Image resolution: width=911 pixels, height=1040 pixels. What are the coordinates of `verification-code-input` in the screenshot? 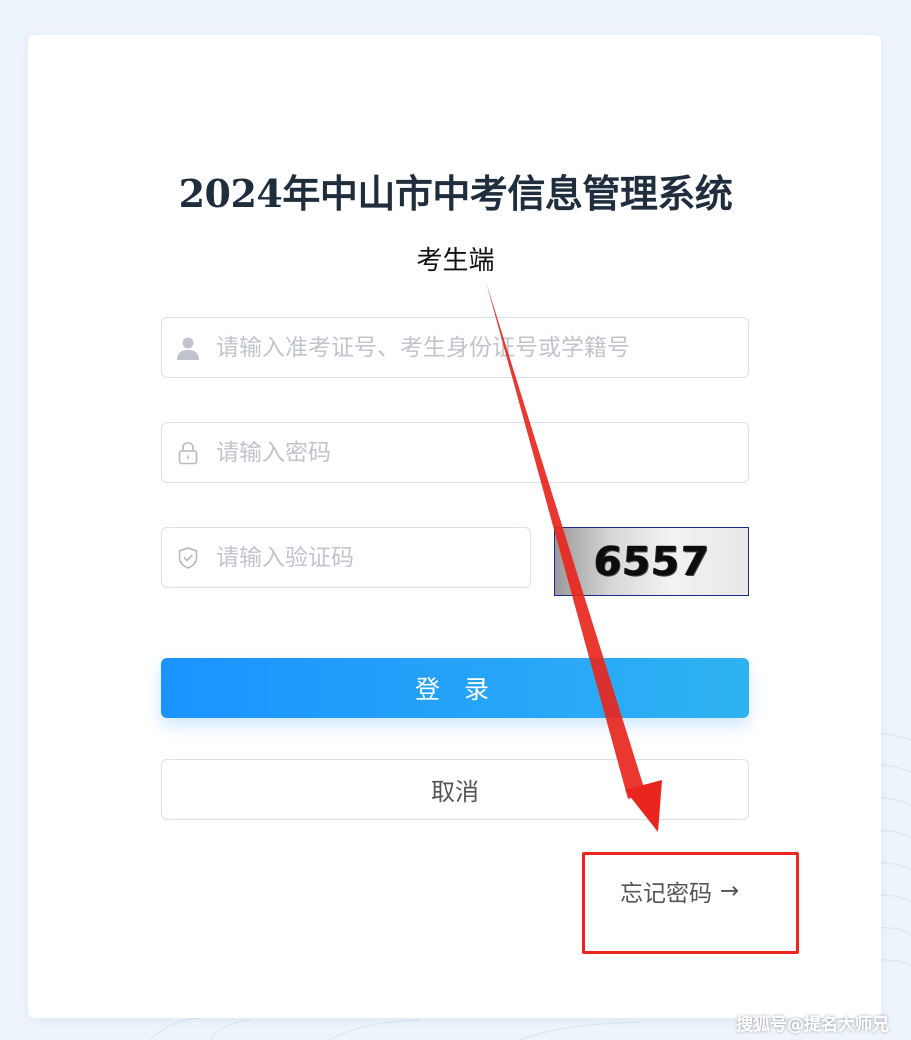 It's located at (371, 557).